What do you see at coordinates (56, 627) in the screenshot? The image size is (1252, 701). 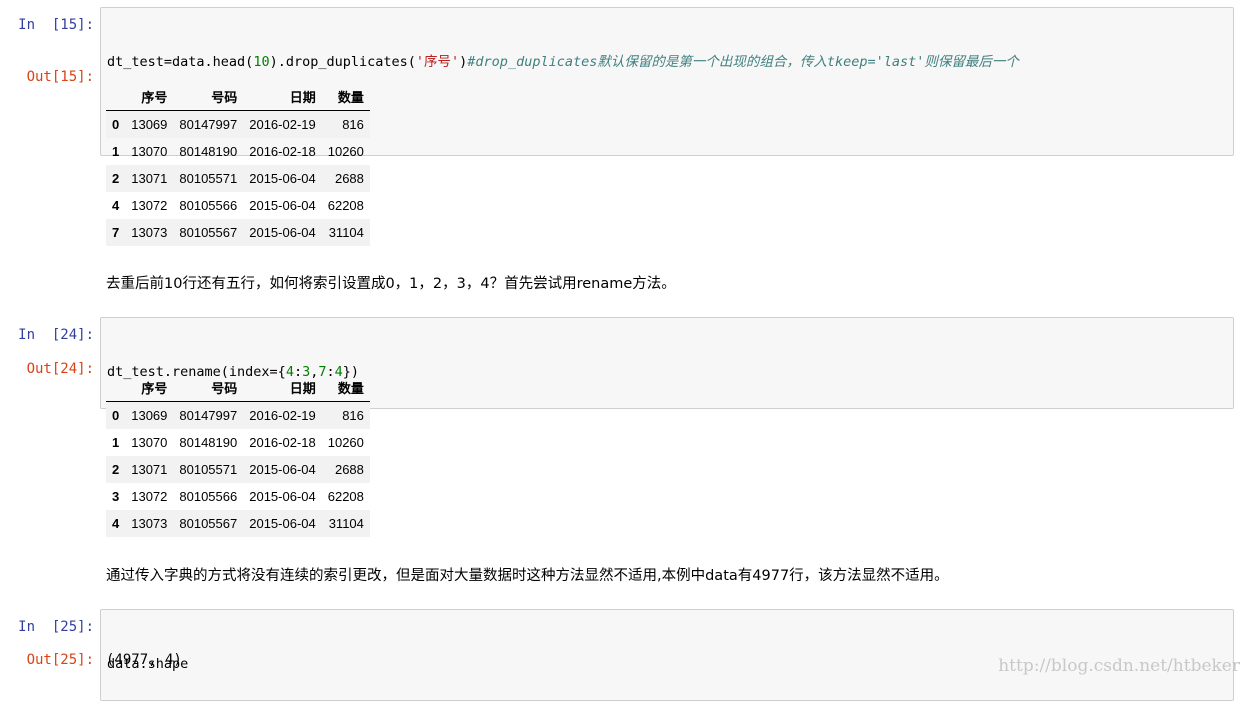 I see `in-prompt-25: In [25]:` at bounding box center [56, 627].